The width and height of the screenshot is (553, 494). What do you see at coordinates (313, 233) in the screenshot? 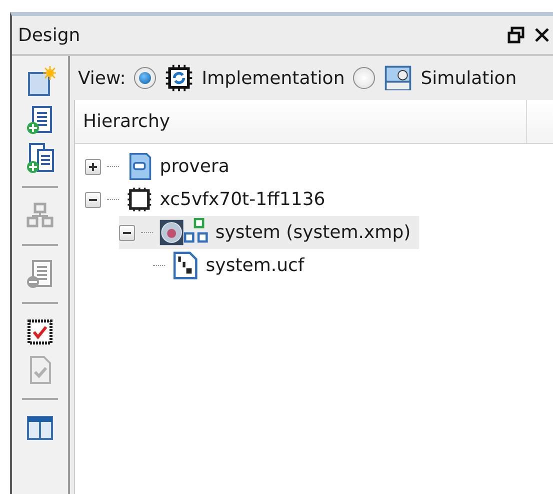
I see `tree-item-label: system (system.xmp)` at bounding box center [313, 233].